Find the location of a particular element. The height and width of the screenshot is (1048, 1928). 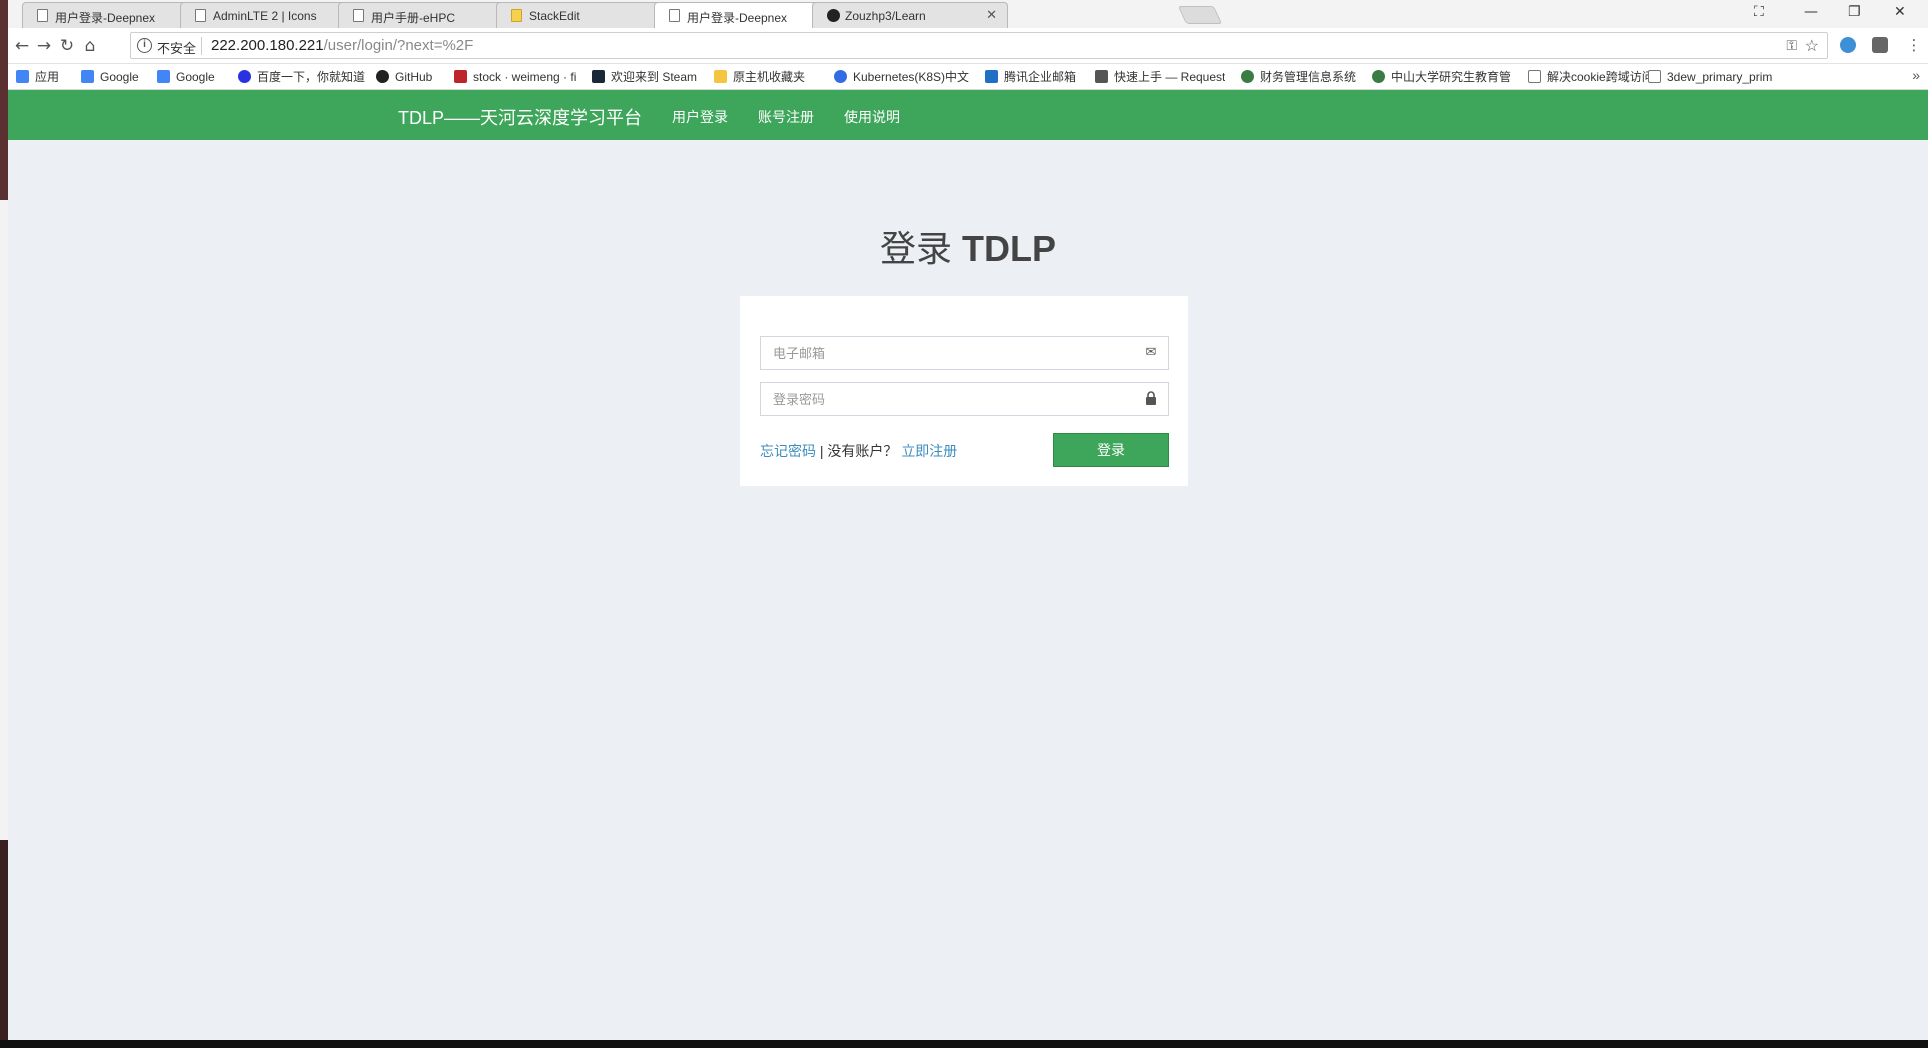

security-label: 不安全 is located at coordinates (177, 48).